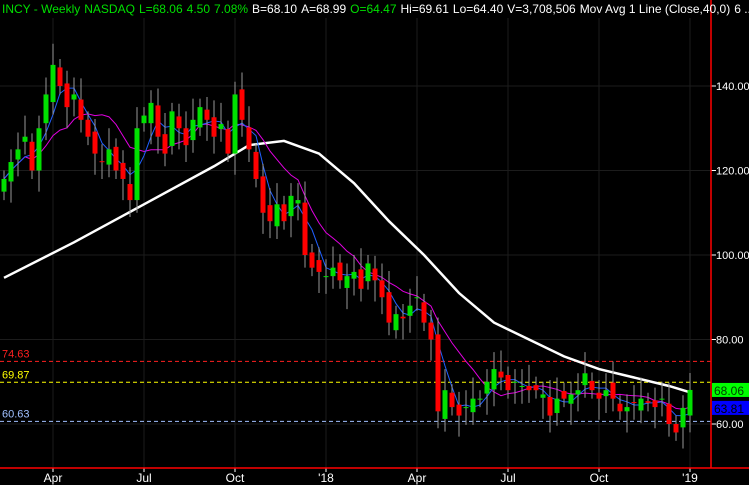 Image resolution: width=749 pixels, height=485 pixels. What do you see at coordinates (41, 9) in the screenshot?
I see `symbol: INCY - Weekly` at bounding box center [41, 9].